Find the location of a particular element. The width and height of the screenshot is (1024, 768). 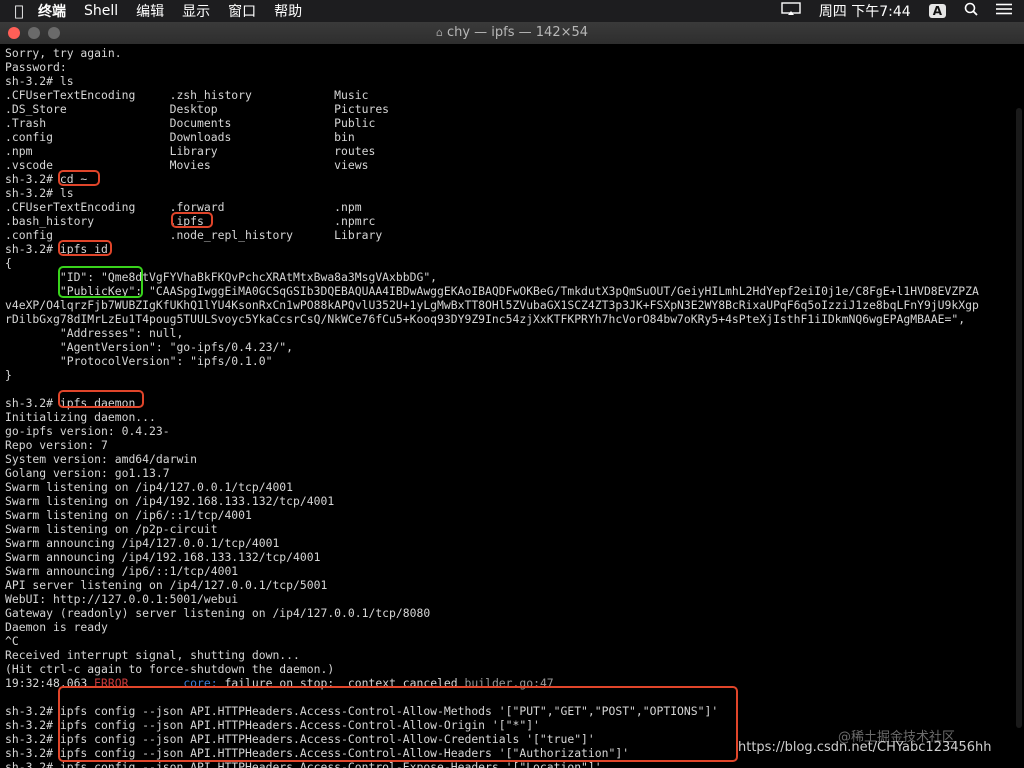

terminal-scrollbar is located at coordinates (1019, 418).